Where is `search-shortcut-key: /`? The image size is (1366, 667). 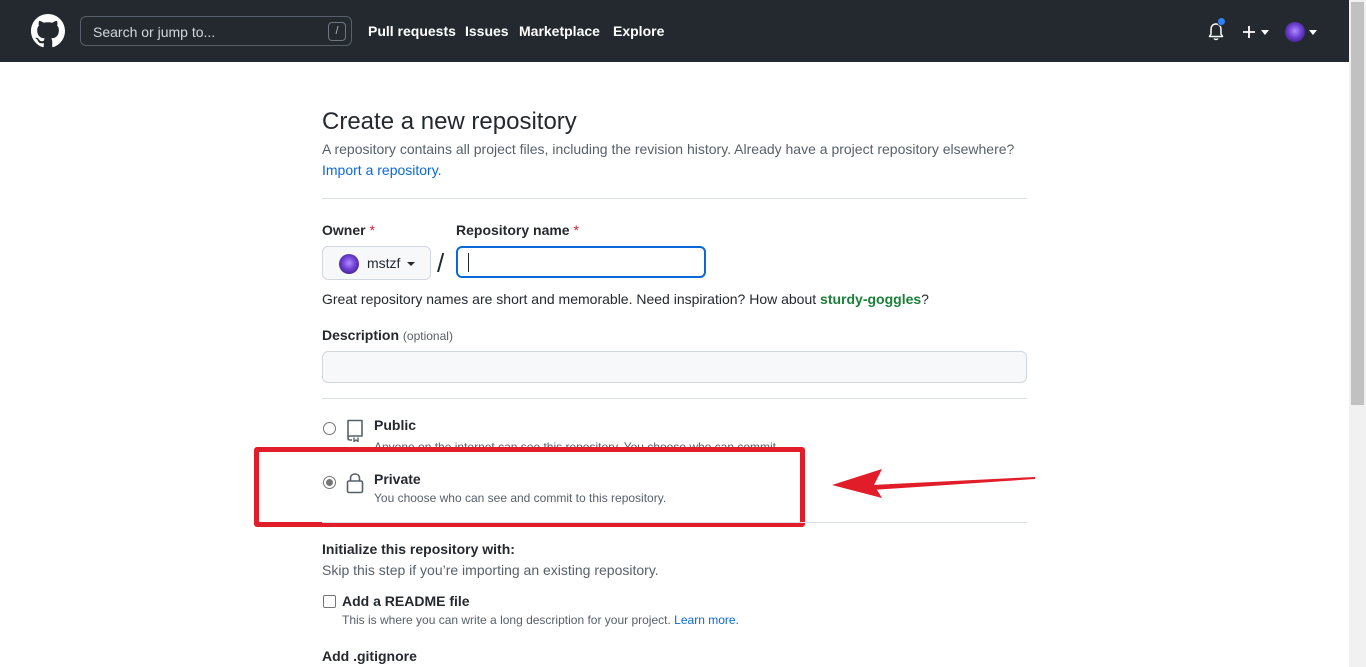
search-shortcut-key: / is located at coordinates (337, 31).